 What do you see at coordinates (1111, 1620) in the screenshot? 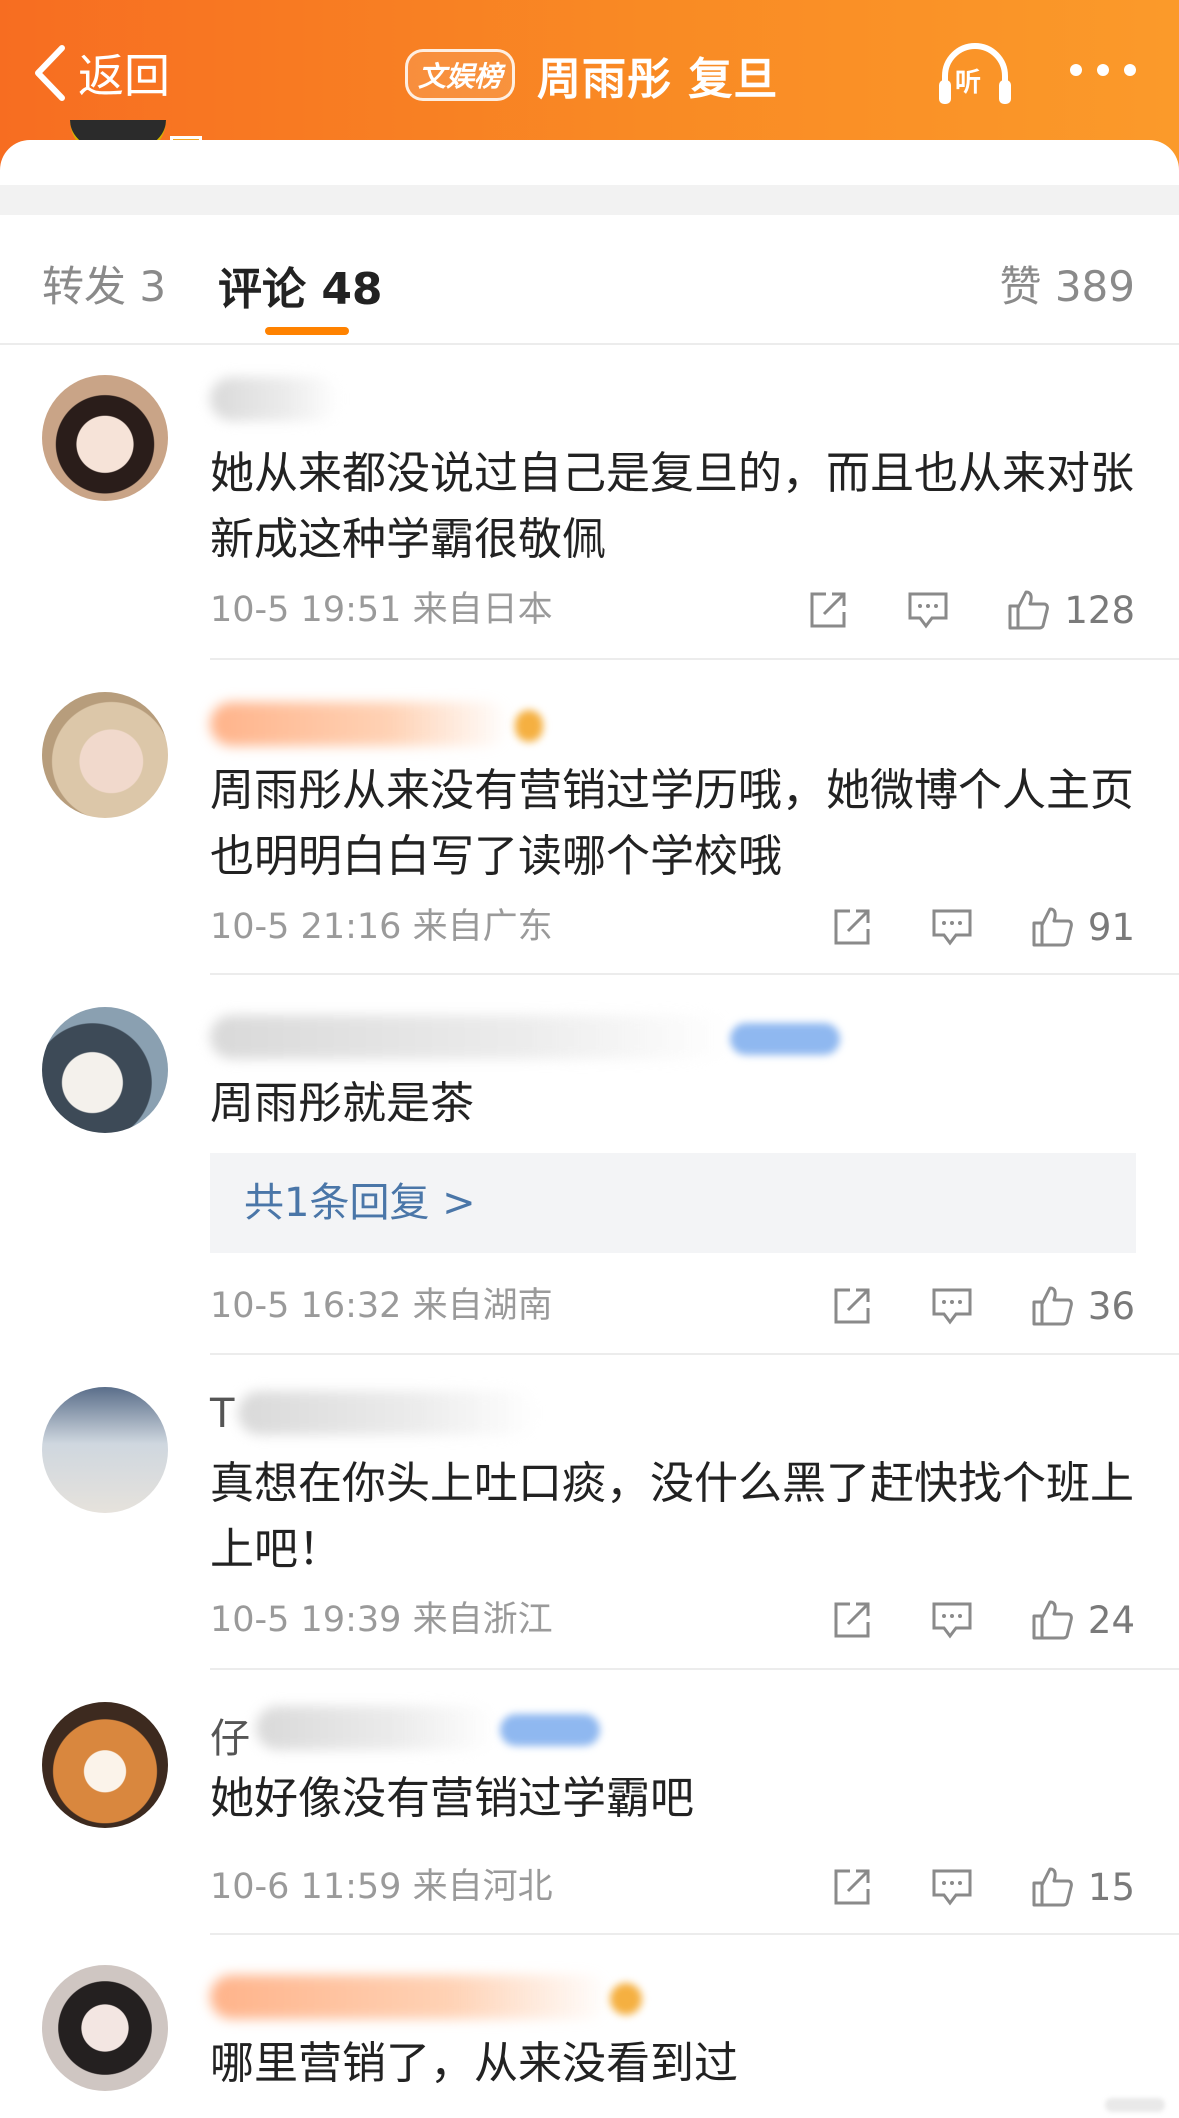
I see `like-count: 24` at bounding box center [1111, 1620].